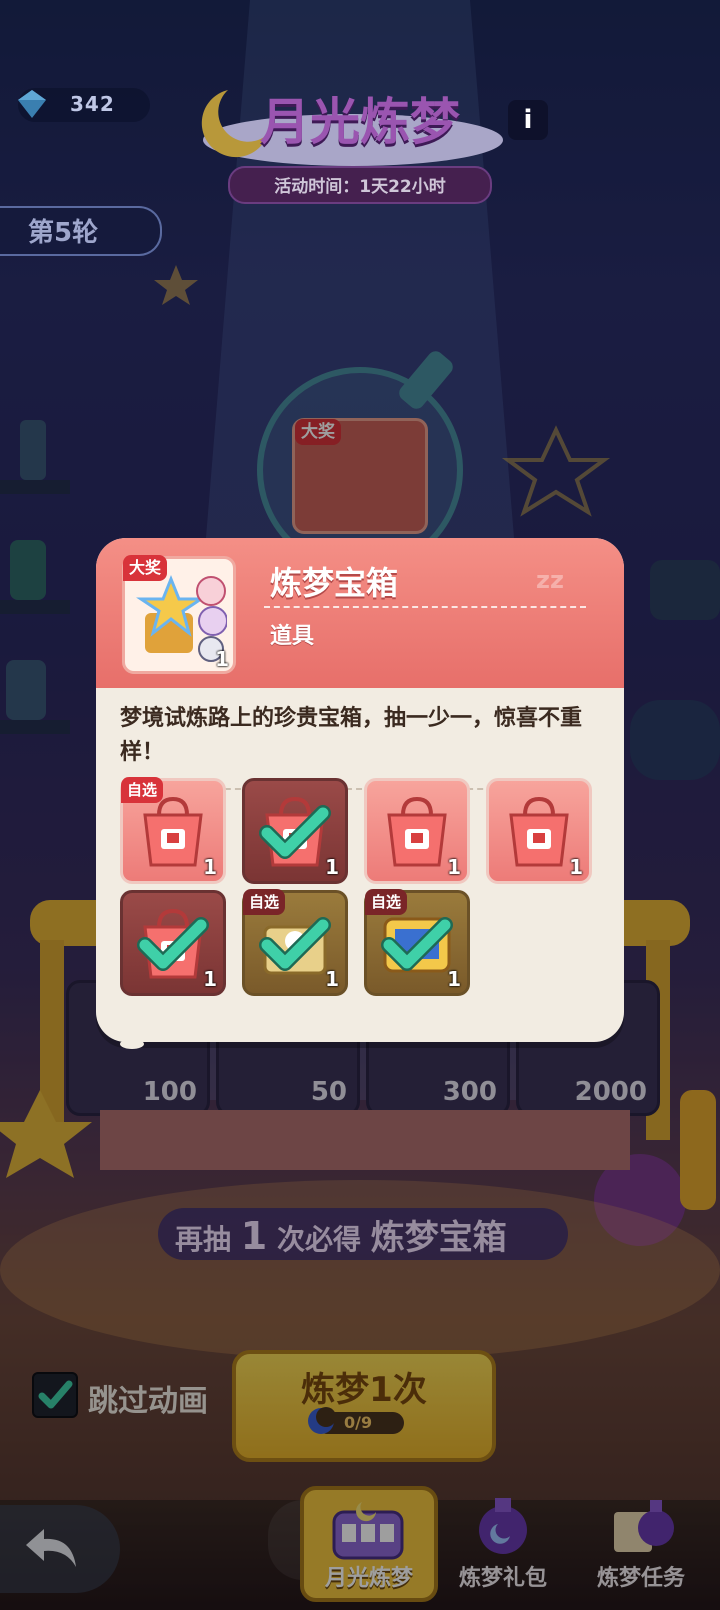  I want to click on sleep-z-icon: zz, so click(550, 580).